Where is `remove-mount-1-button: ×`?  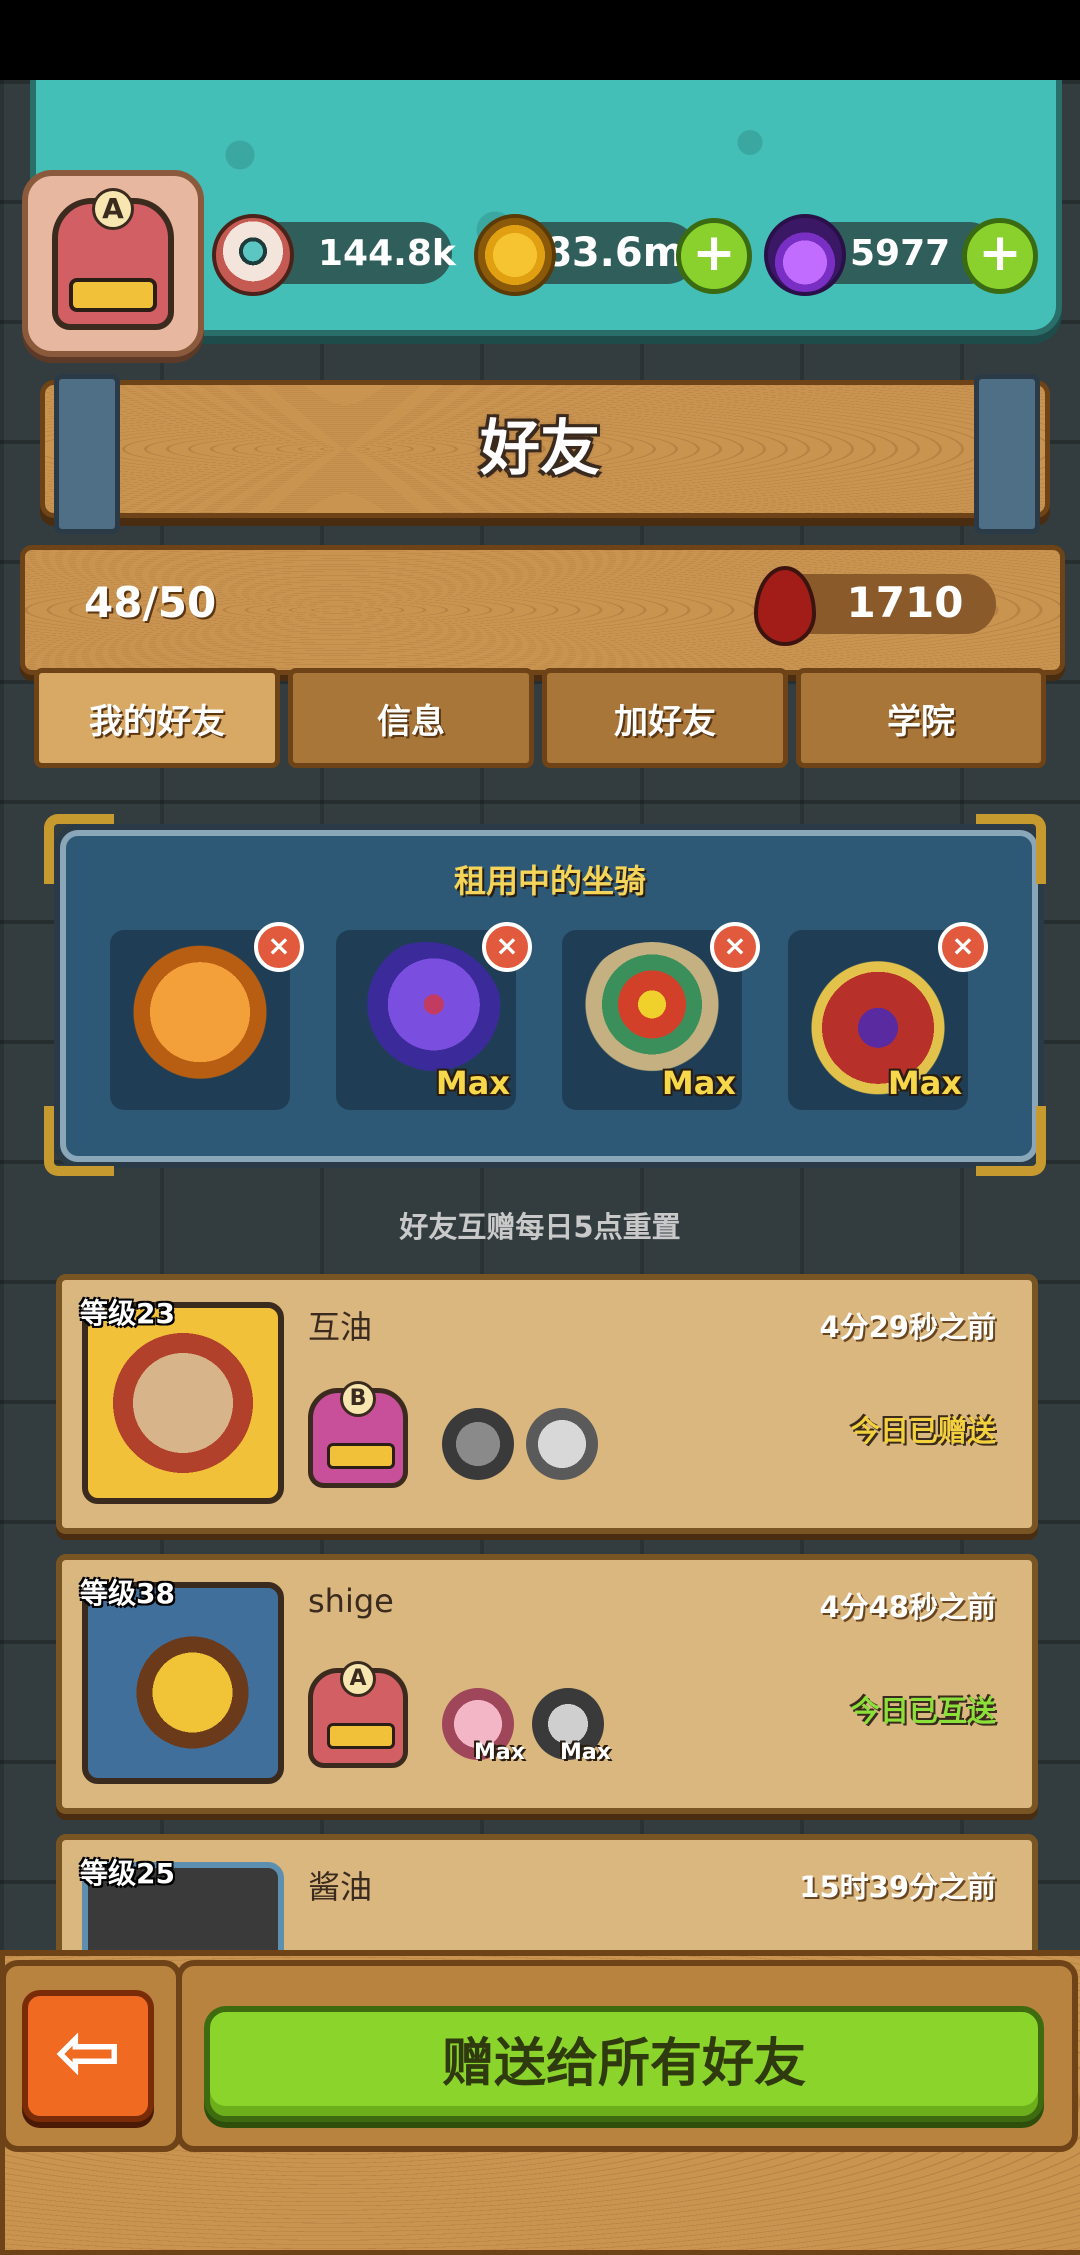 remove-mount-1-button: × is located at coordinates (279, 947).